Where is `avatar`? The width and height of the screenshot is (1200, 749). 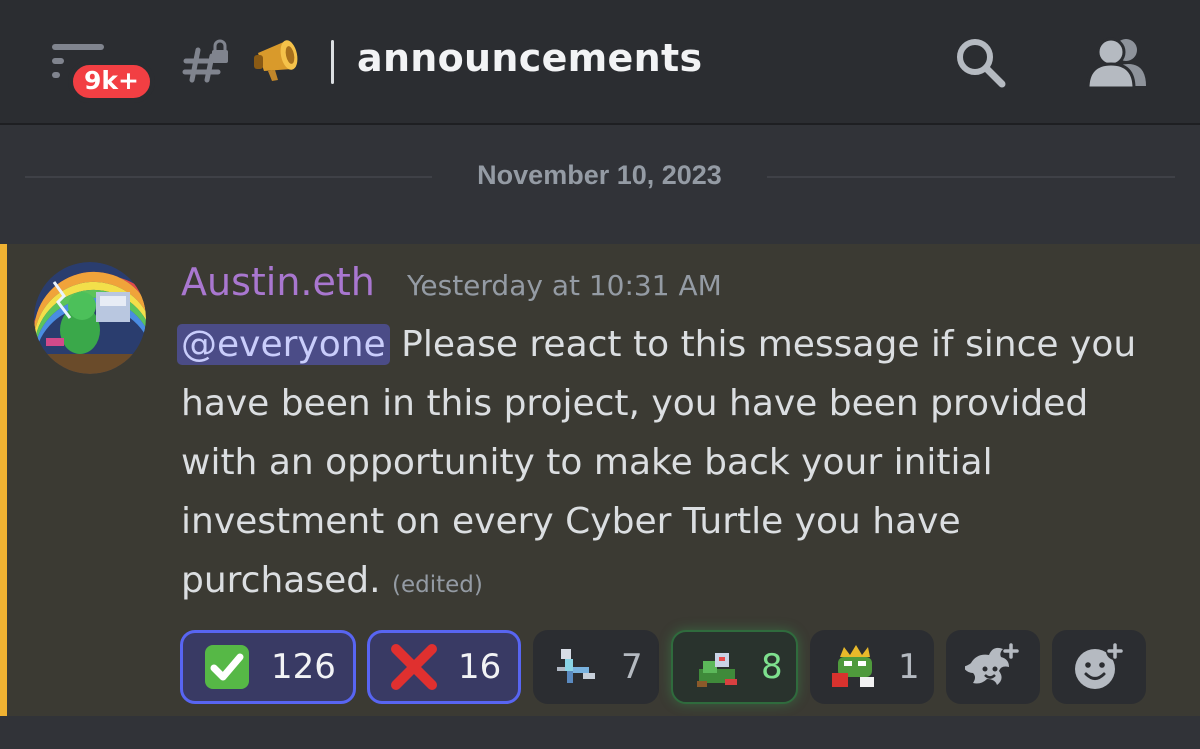
avatar is located at coordinates (90, 318).